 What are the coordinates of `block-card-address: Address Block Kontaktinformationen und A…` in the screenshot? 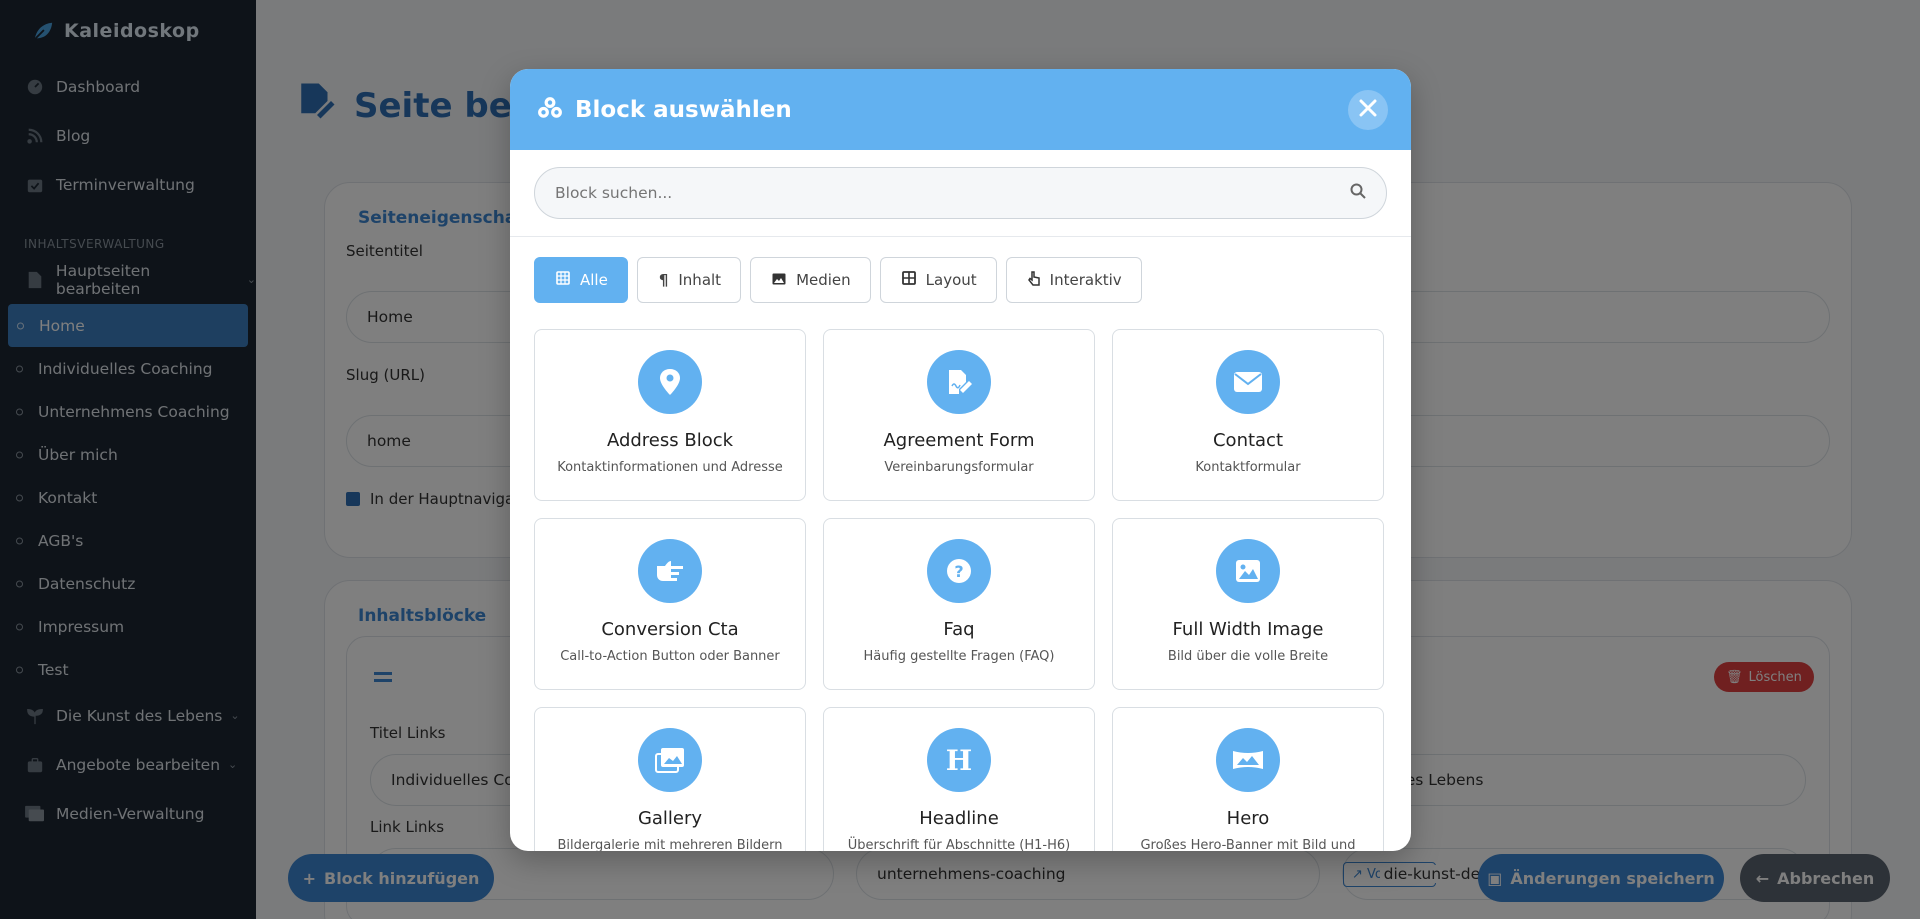 It's located at (670, 415).